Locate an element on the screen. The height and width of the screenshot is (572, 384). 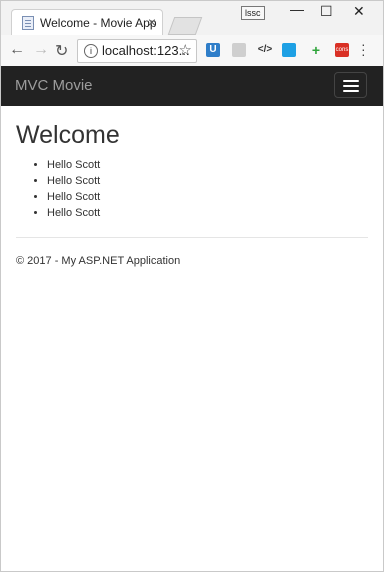
navbar-brand: MVC Movie is located at coordinates (54, 85).